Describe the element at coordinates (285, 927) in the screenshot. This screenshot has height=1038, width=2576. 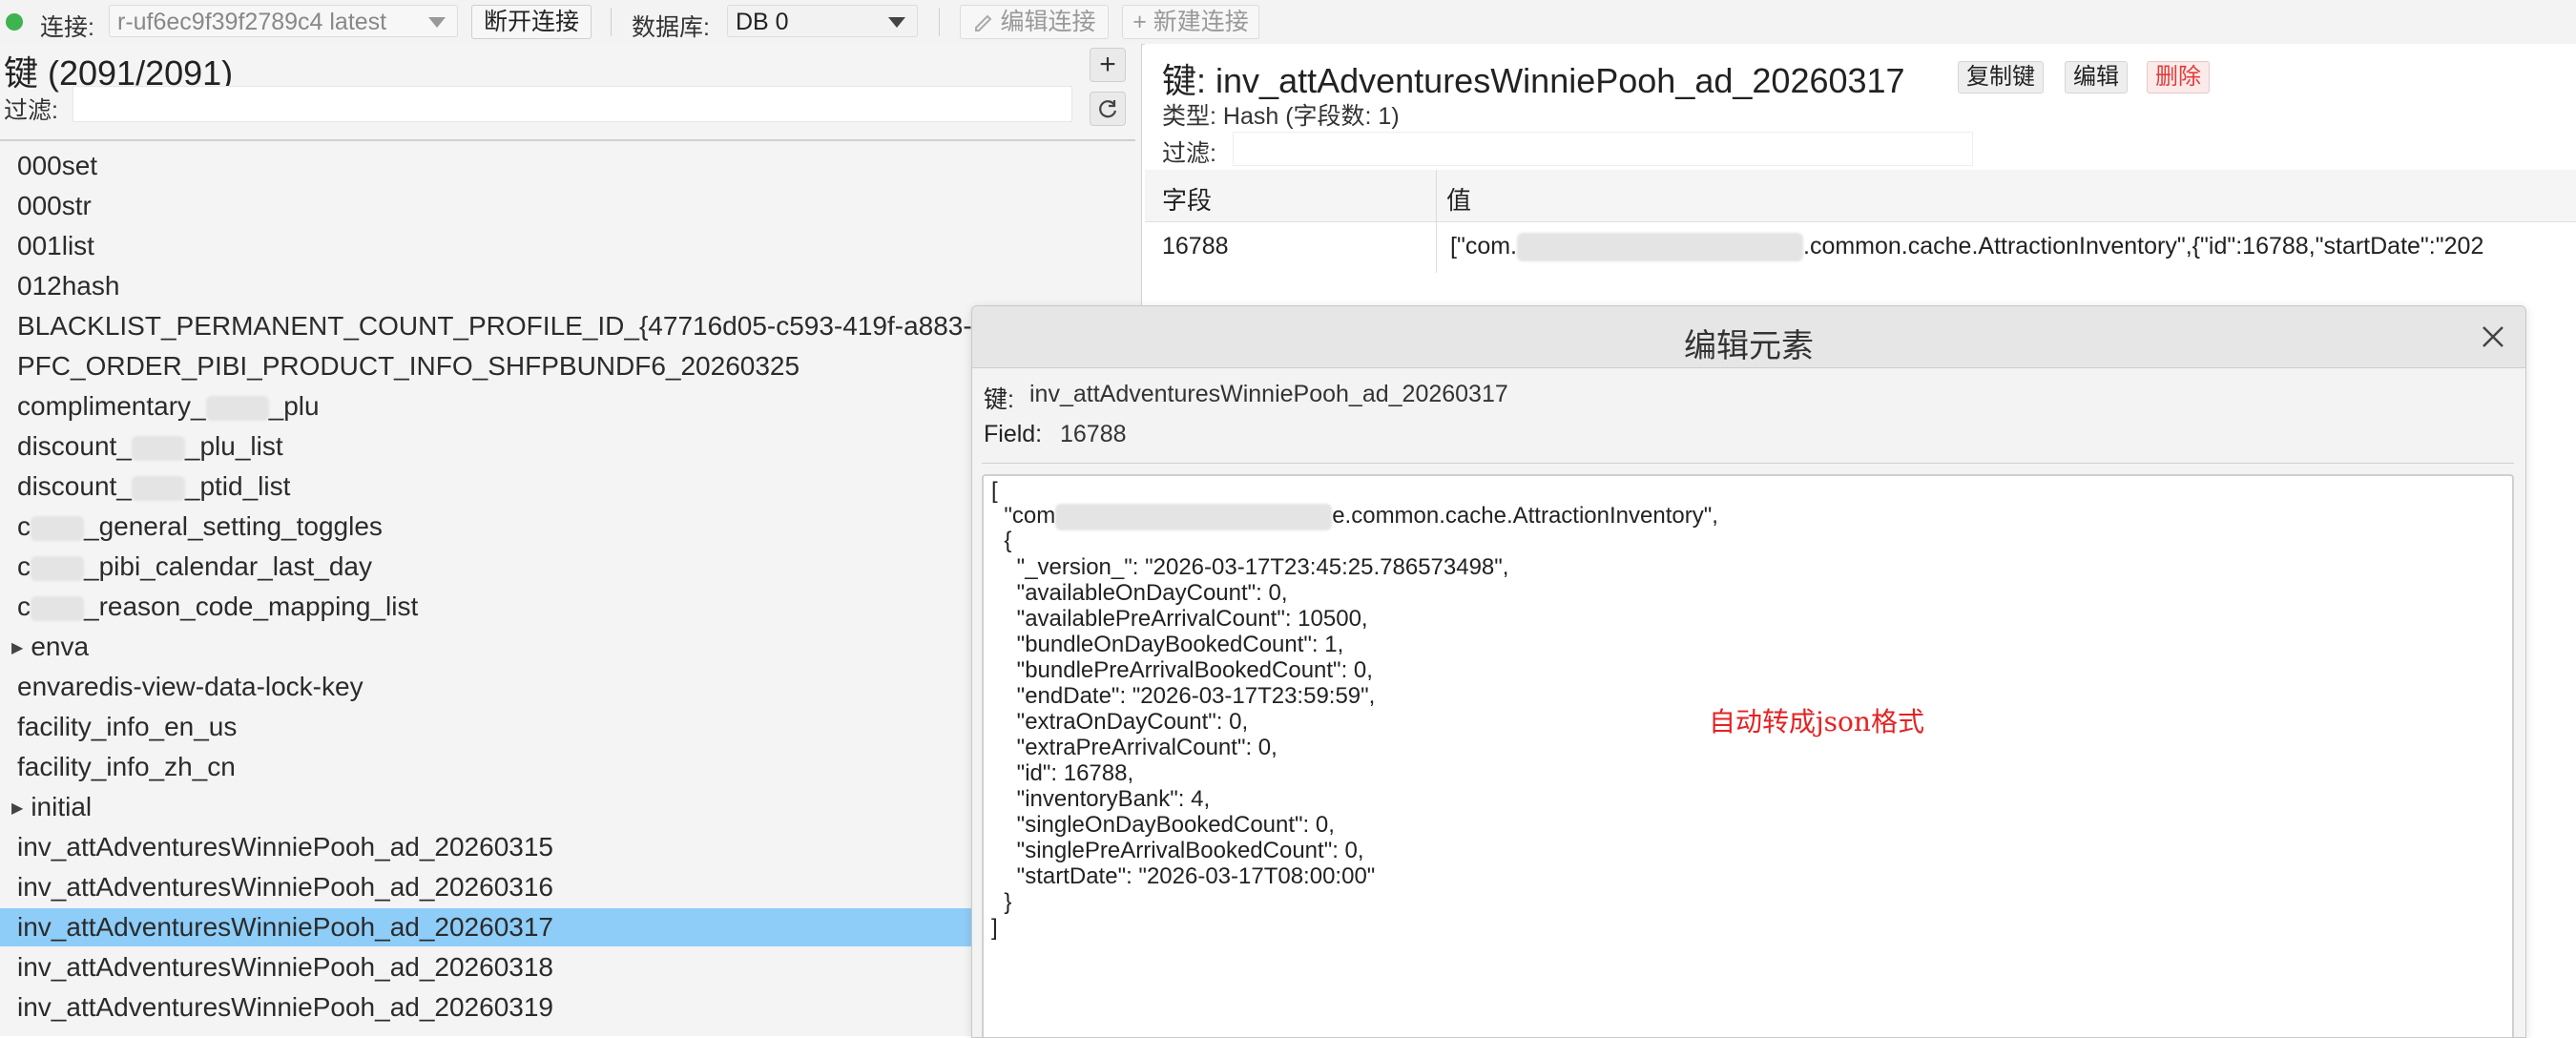
I see `key-label: inv_attAdventuresWinniePooh_ad_20260317` at that location.